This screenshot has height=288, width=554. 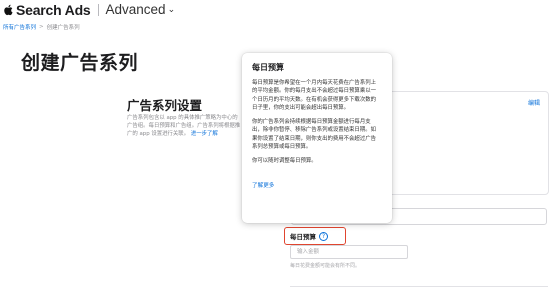 I want to click on section-title: 广告系列设置, so click(x=165, y=105).